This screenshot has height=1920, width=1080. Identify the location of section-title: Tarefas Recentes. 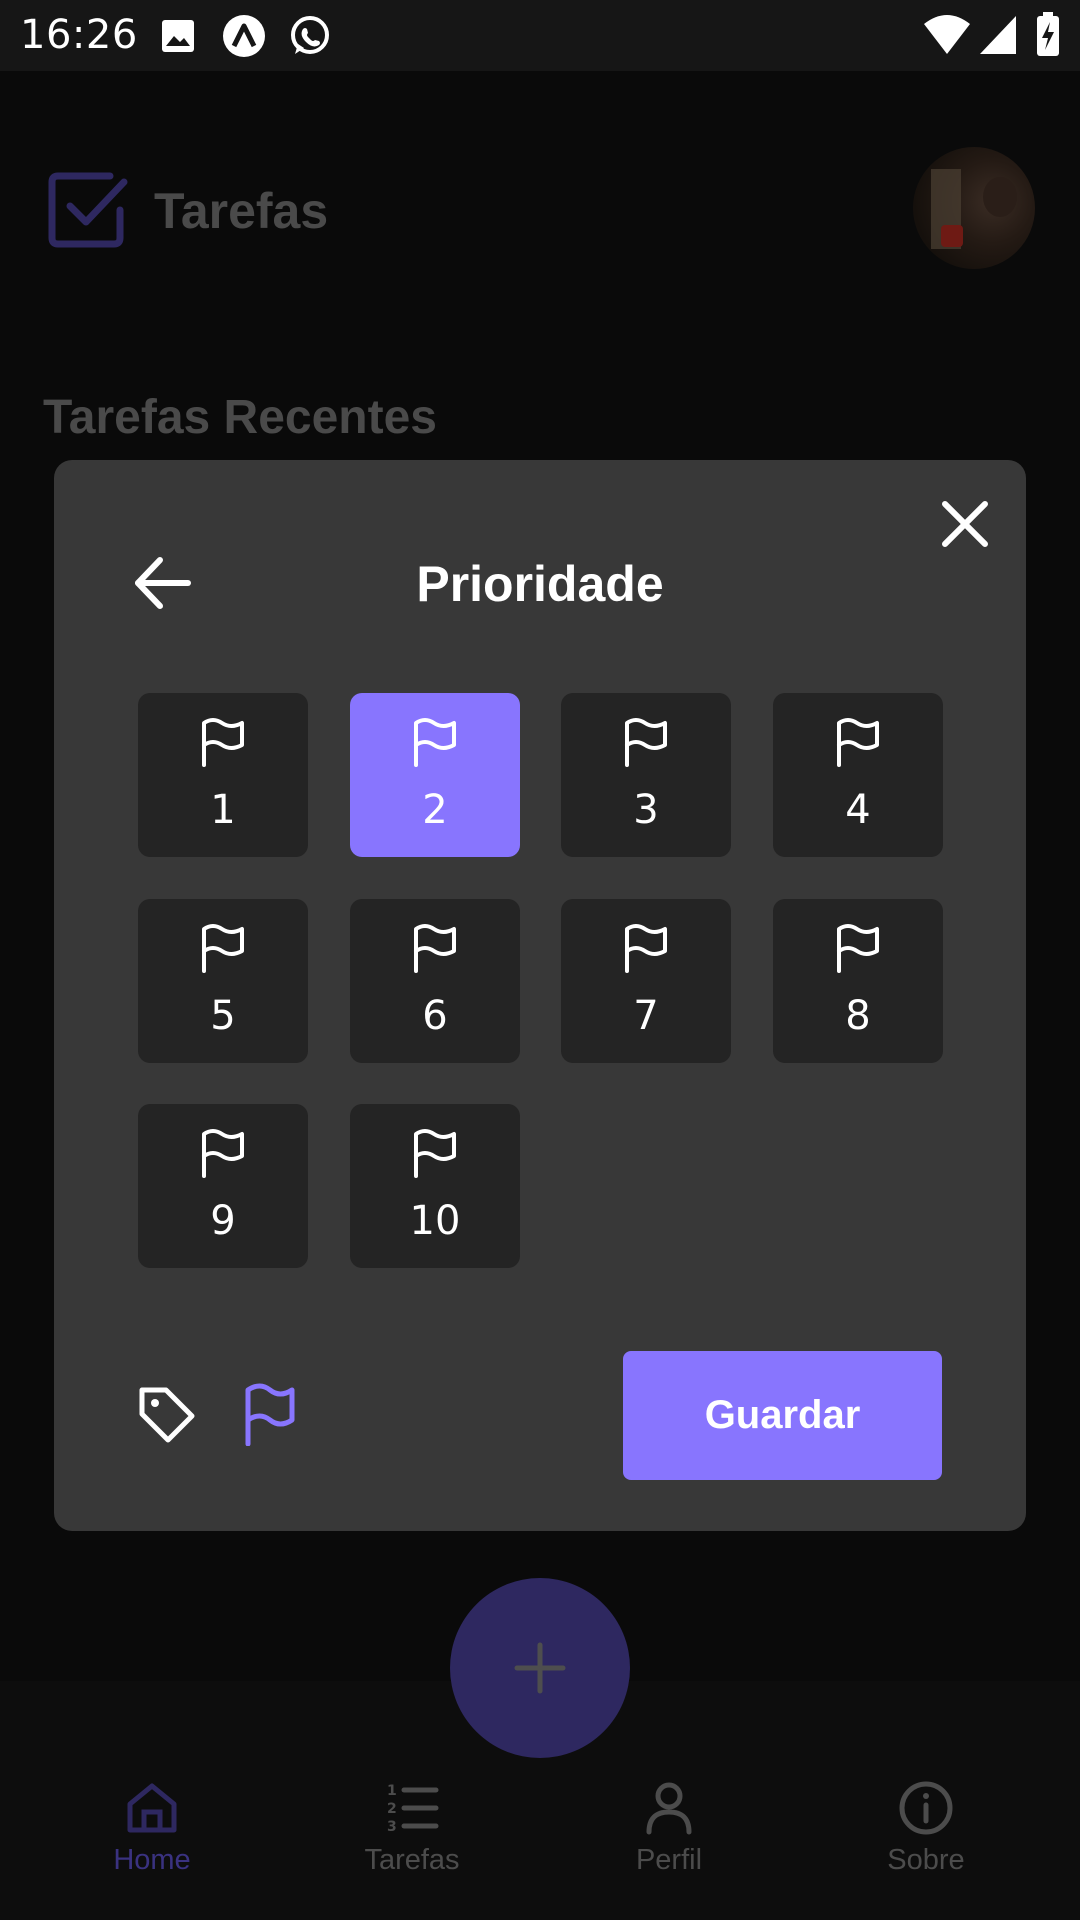
(240, 417).